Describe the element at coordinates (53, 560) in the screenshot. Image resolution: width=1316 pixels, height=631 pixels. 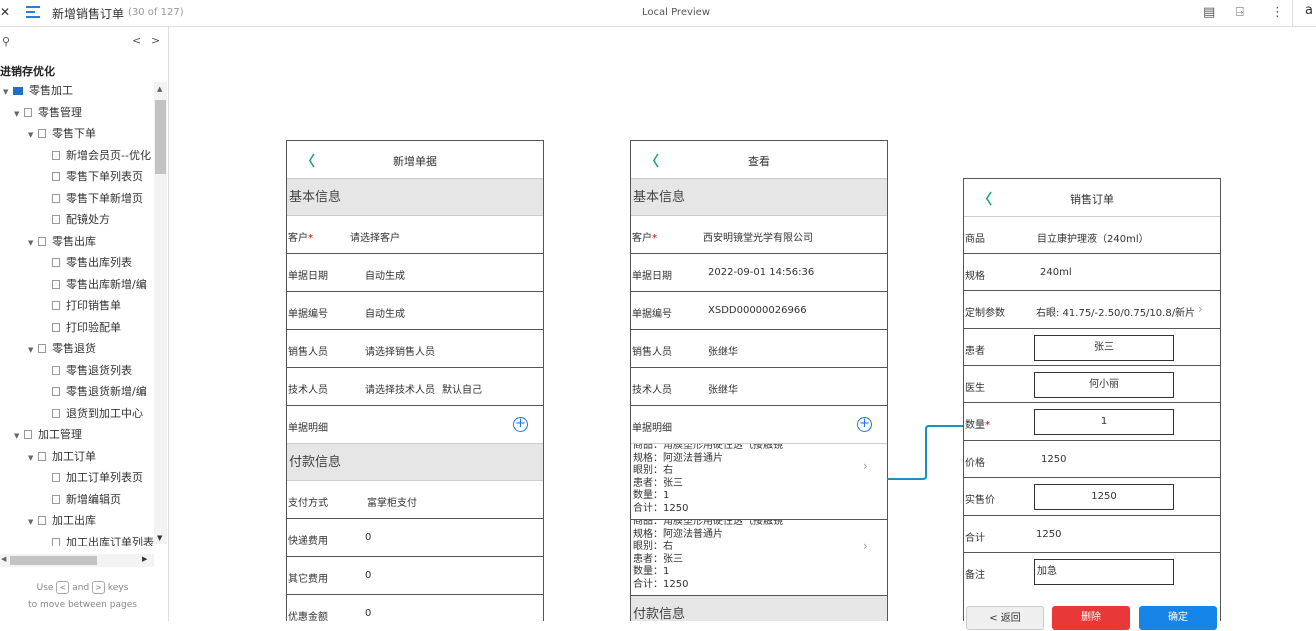
I see `scroll-thumb-h` at that location.